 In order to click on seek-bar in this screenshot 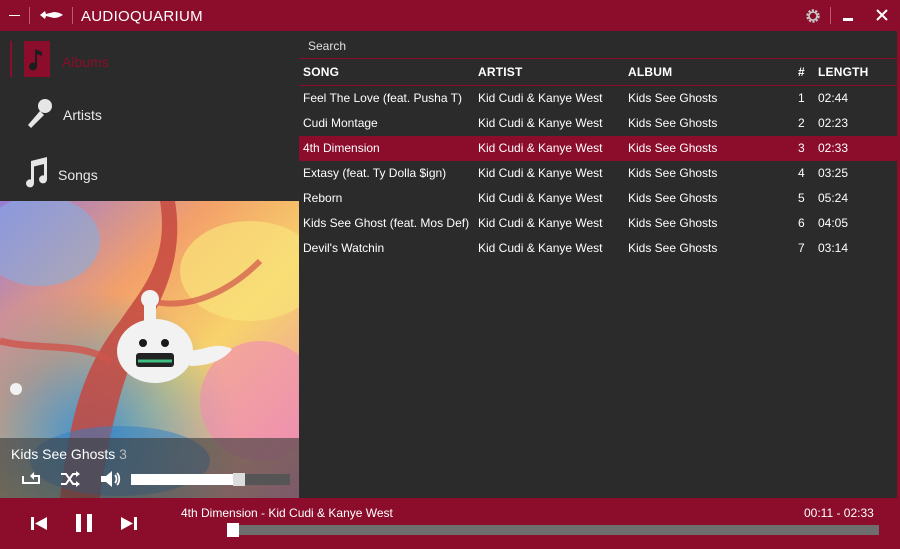, I will do `click(528, 530)`.